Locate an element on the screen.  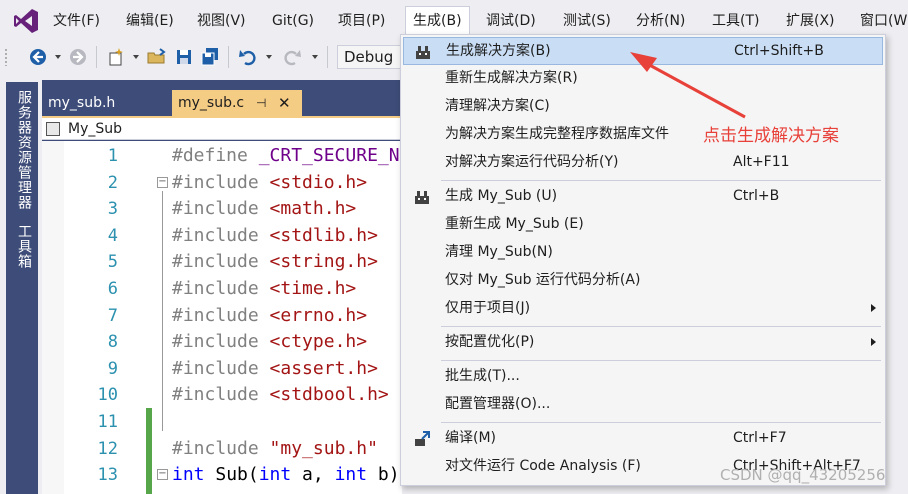
code-token: <math.h> is located at coordinates (313, 209).